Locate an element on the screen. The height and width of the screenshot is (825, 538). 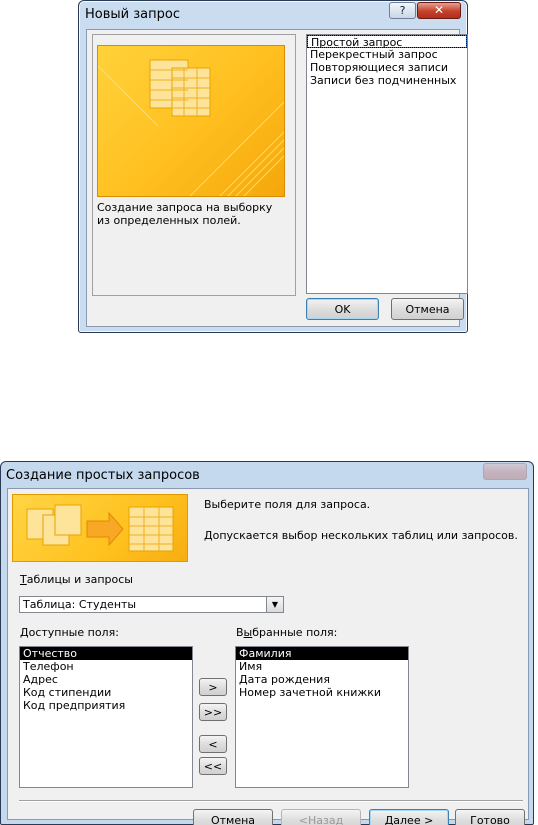
add-field-button: > is located at coordinates (213, 687).